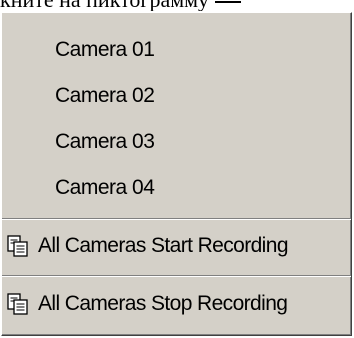 The width and height of the screenshot is (354, 338). Describe the element at coordinates (105, 141) in the screenshot. I see `menu-item-label: Camera 03` at that location.